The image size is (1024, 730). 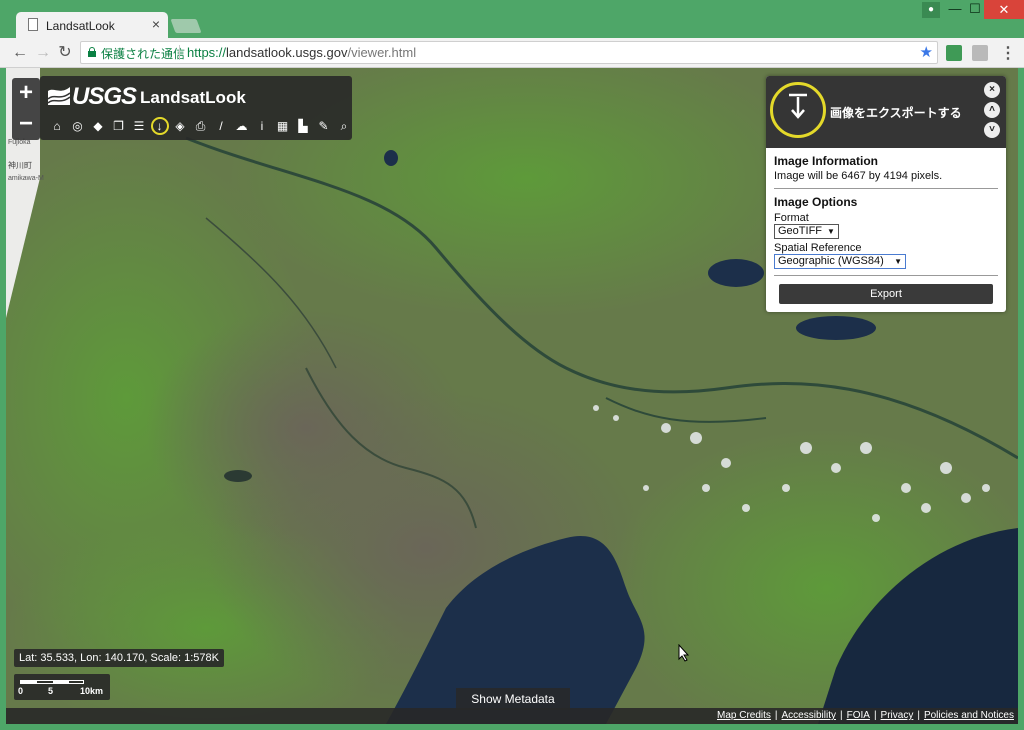 What do you see at coordinates (809, 715) in the screenshot?
I see `footer-link-accessibility: Accessibility` at bounding box center [809, 715].